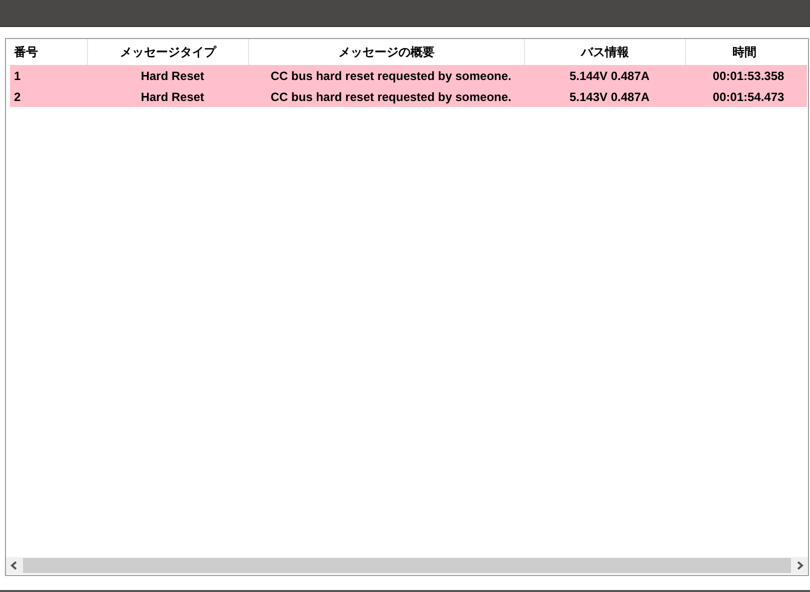 The image size is (810, 592). What do you see at coordinates (17, 97) in the screenshot?
I see `table-cell-text: 2` at bounding box center [17, 97].